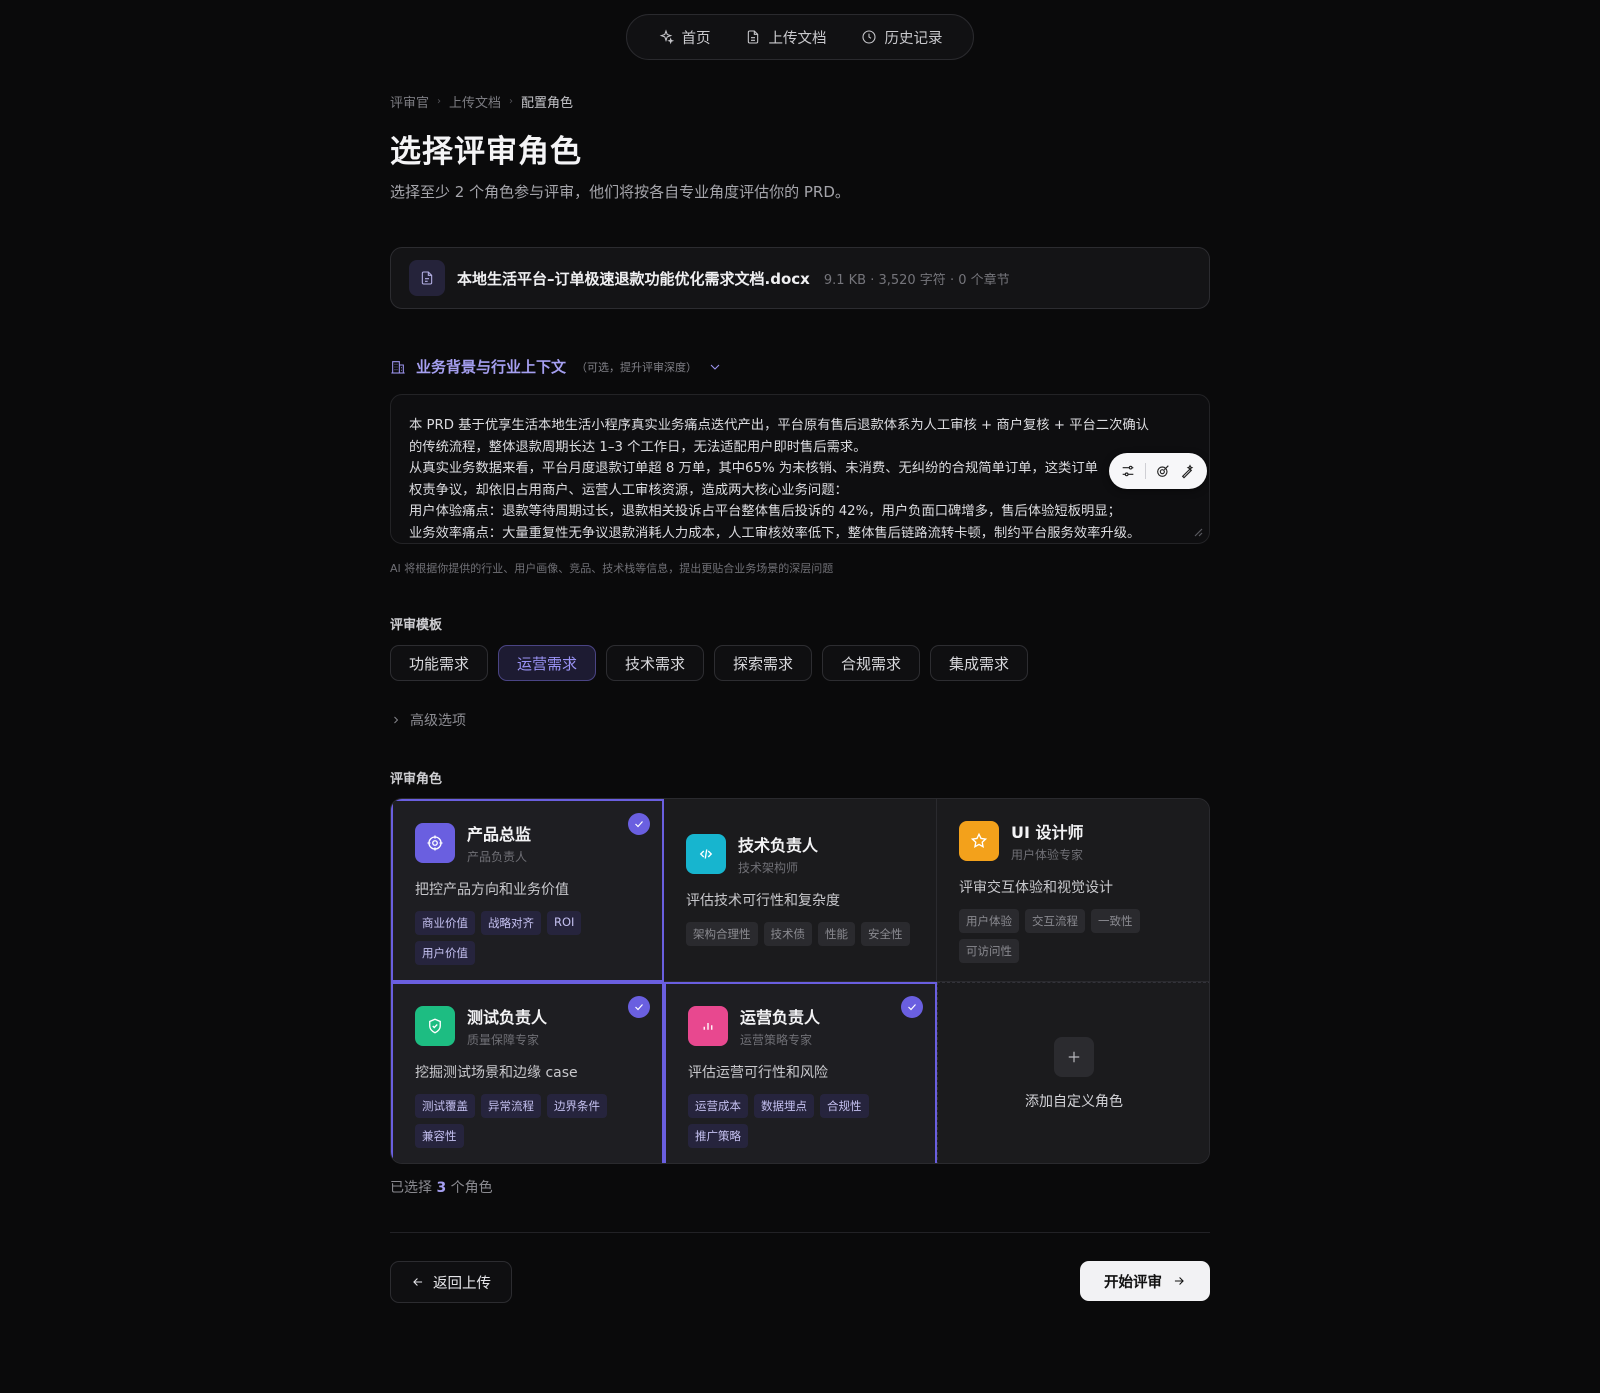  Describe the element at coordinates (445, 953) in the screenshot. I see `role-tag: 用户价值` at that location.